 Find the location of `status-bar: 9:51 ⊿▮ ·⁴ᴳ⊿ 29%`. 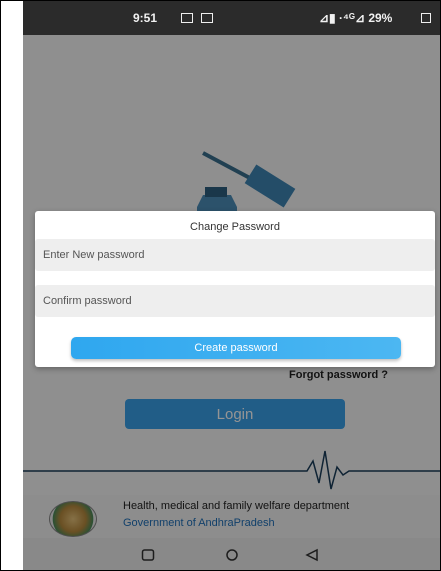

status-bar: 9:51 ⊿▮ ·⁴ᴳ⊿ 29% is located at coordinates (231, 18).